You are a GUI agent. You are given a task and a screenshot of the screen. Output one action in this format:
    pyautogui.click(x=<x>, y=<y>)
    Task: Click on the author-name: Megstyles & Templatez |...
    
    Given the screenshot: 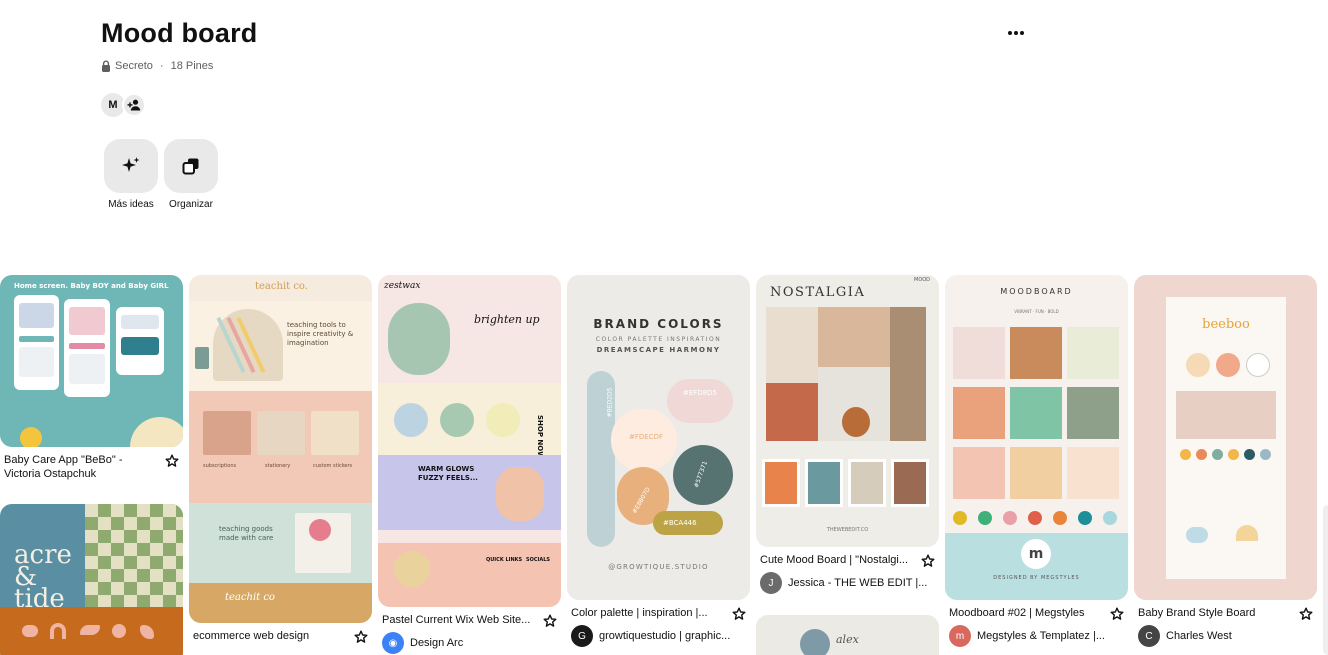 What is the action you would take?
    pyautogui.click(x=1041, y=636)
    